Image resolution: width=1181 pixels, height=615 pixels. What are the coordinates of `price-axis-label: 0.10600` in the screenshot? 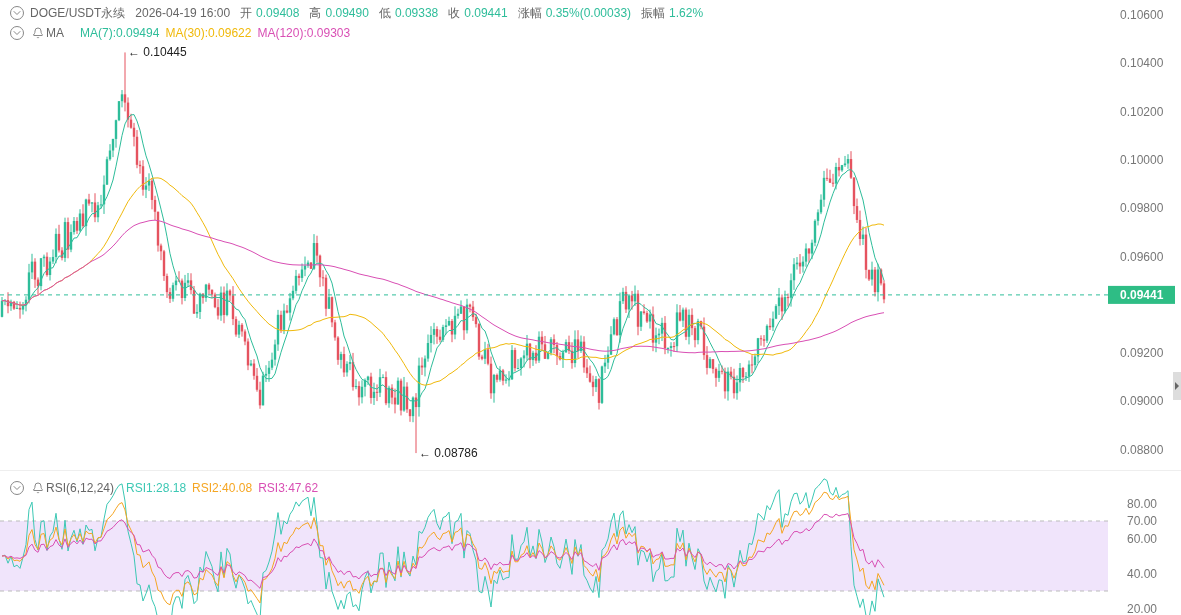 It's located at (1142, 15).